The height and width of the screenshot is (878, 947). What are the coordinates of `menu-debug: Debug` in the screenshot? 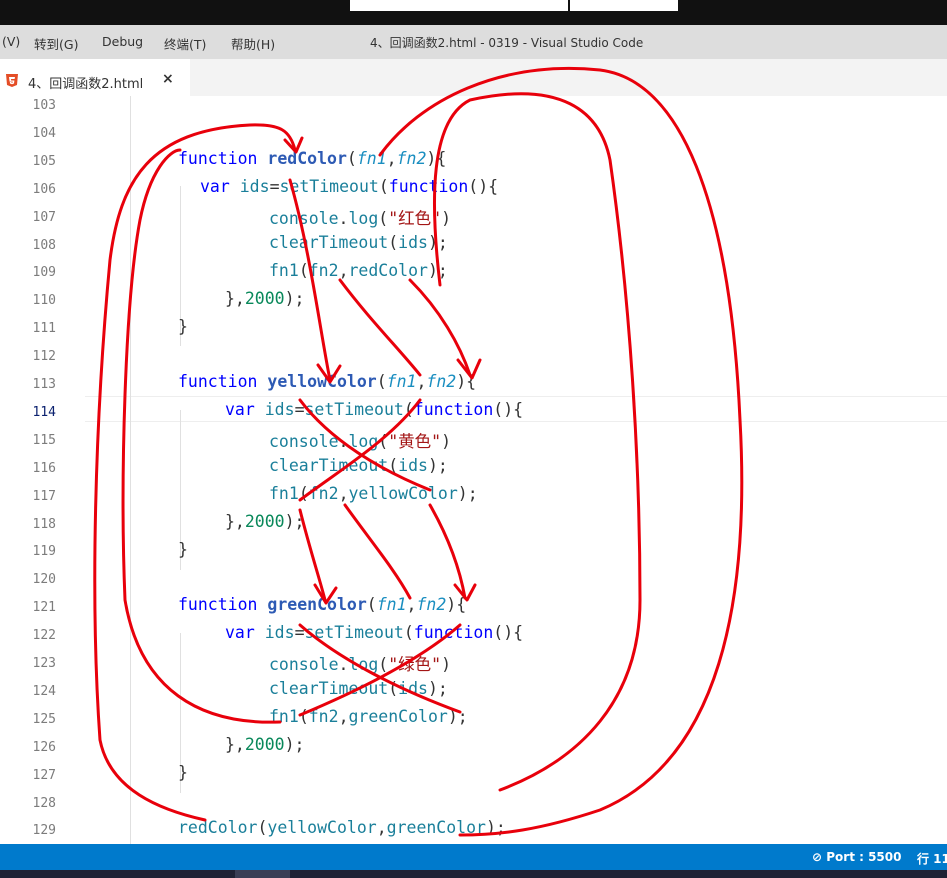 It's located at (122, 41).